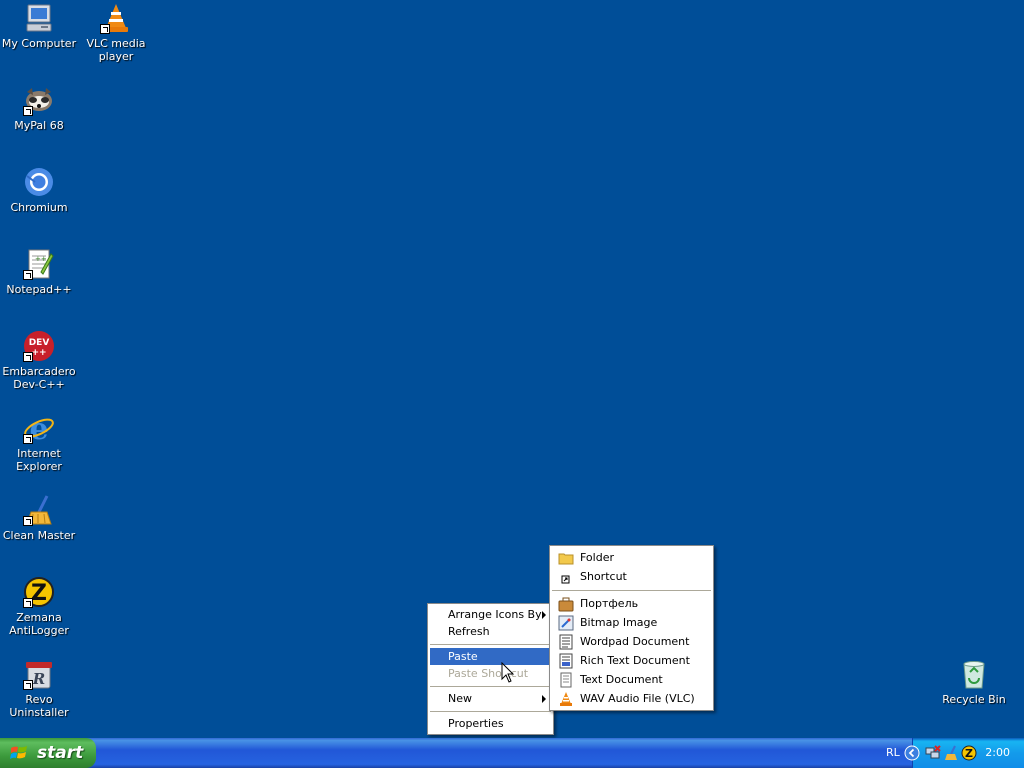 This screenshot has height=768, width=1024. What do you see at coordinates (566, 604) in the screenshot?
I see `briefcase-icon` at bounding box center [566, 604].